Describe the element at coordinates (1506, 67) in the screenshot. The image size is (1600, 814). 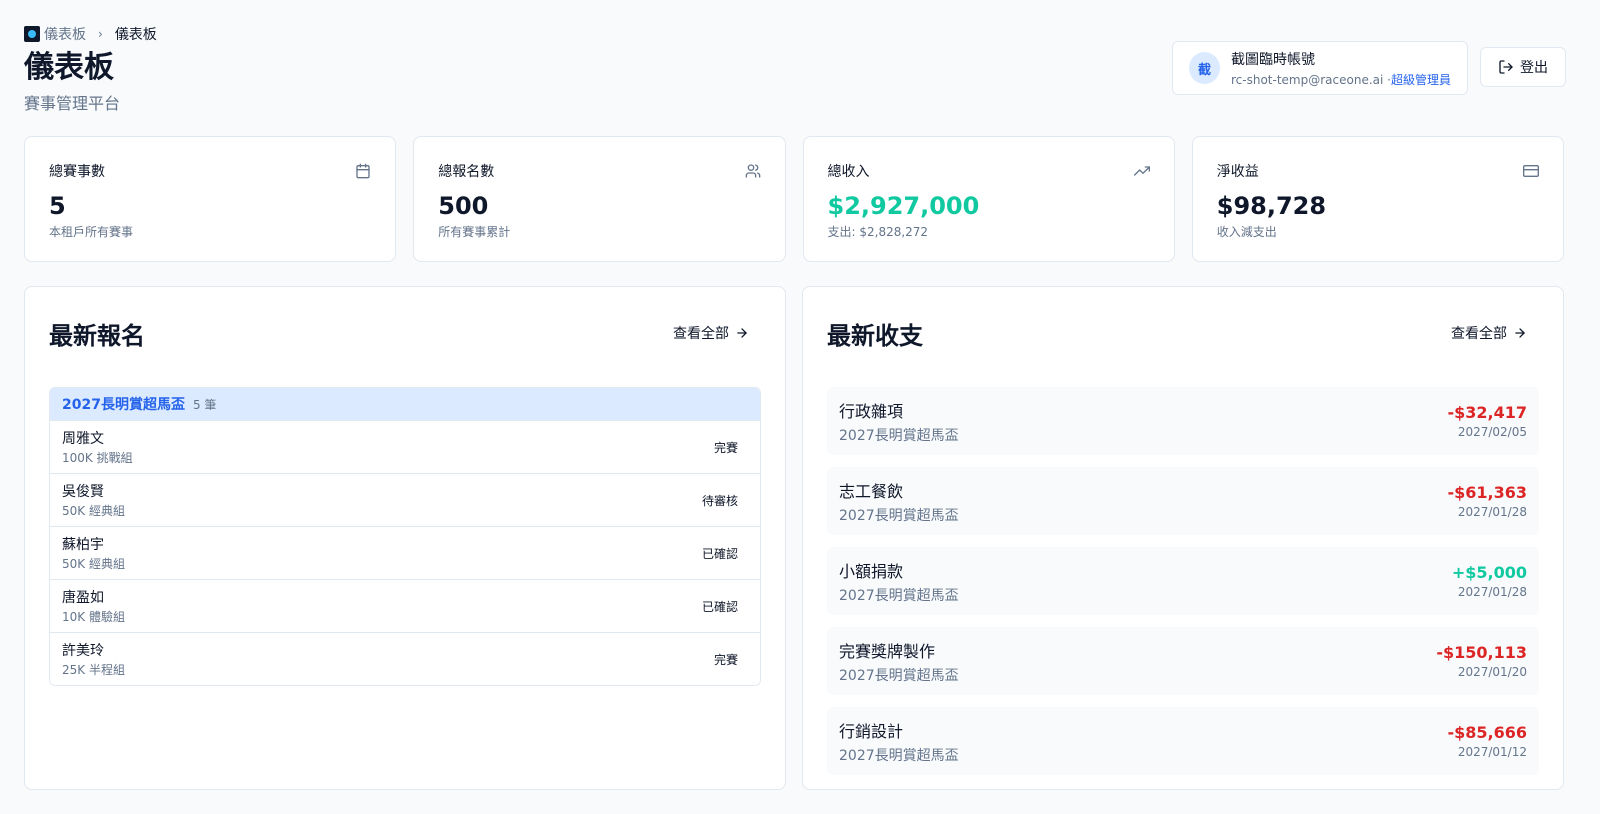
I see `logout-icon` at that location.